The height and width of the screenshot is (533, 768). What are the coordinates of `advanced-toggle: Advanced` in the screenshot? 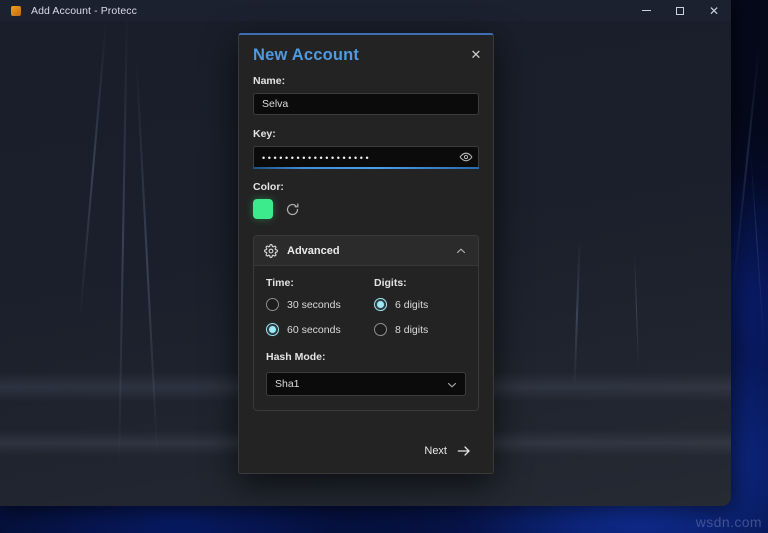 It's located at (366, 251).